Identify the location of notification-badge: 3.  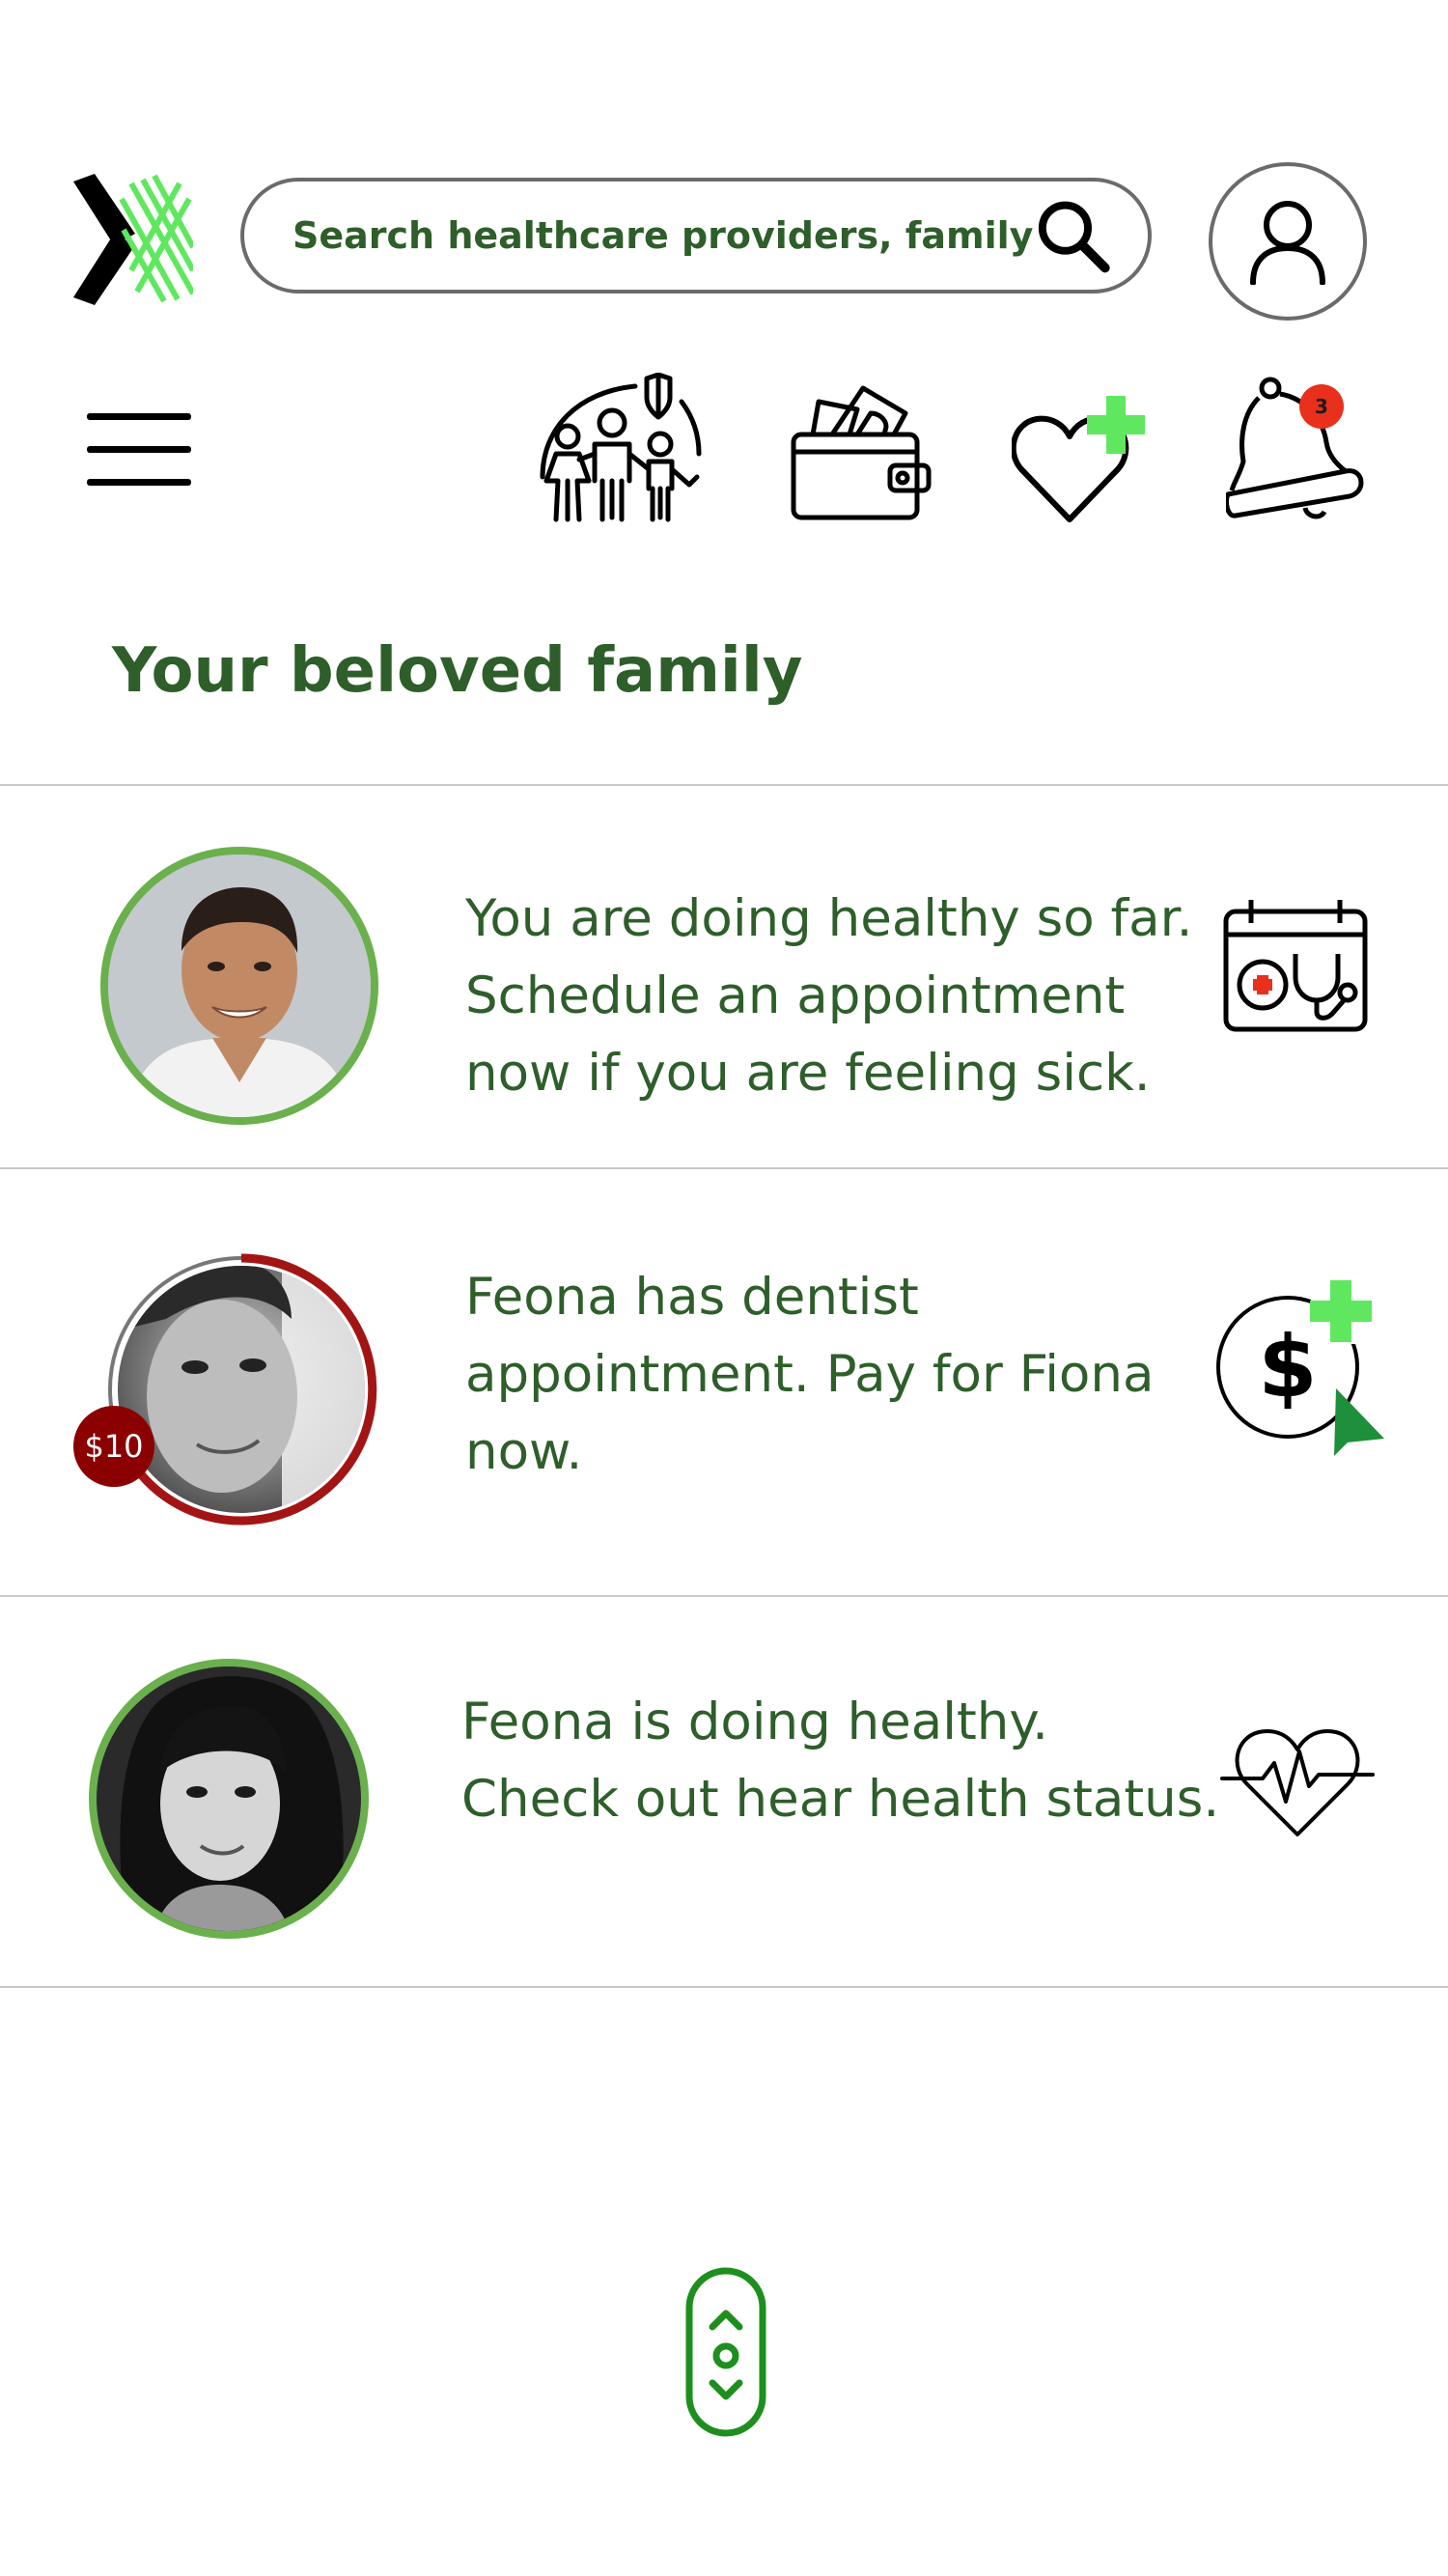
(1322, 407).